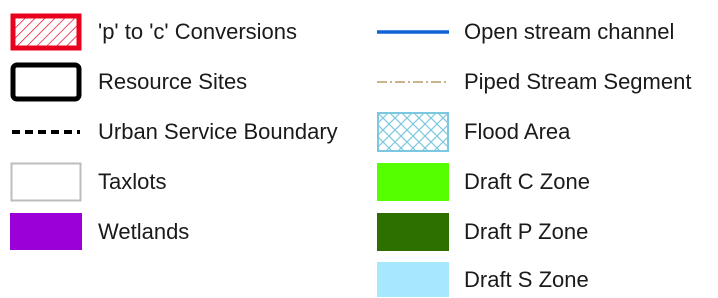 This screenshot has height=298, width=718. I want to click on dash-dot-line-icon, so click(413, 82).